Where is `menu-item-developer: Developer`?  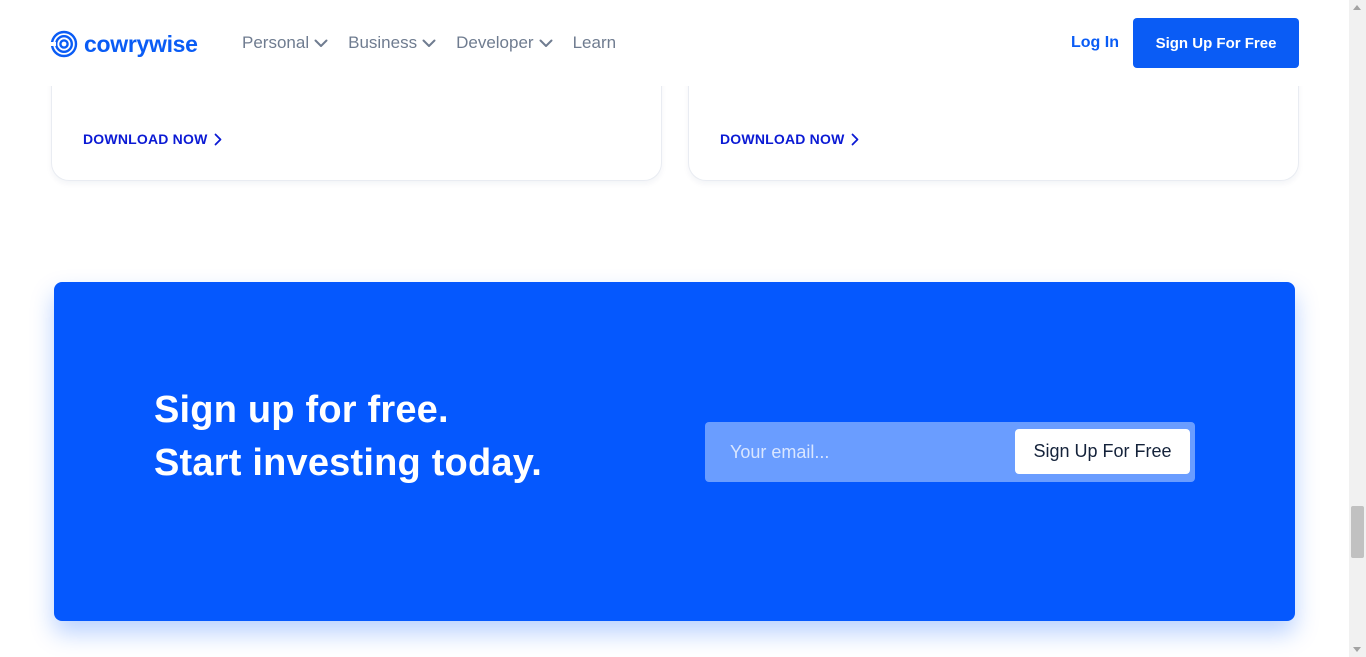 menu-item-developer: Developer is located at coordinates (504, 43).